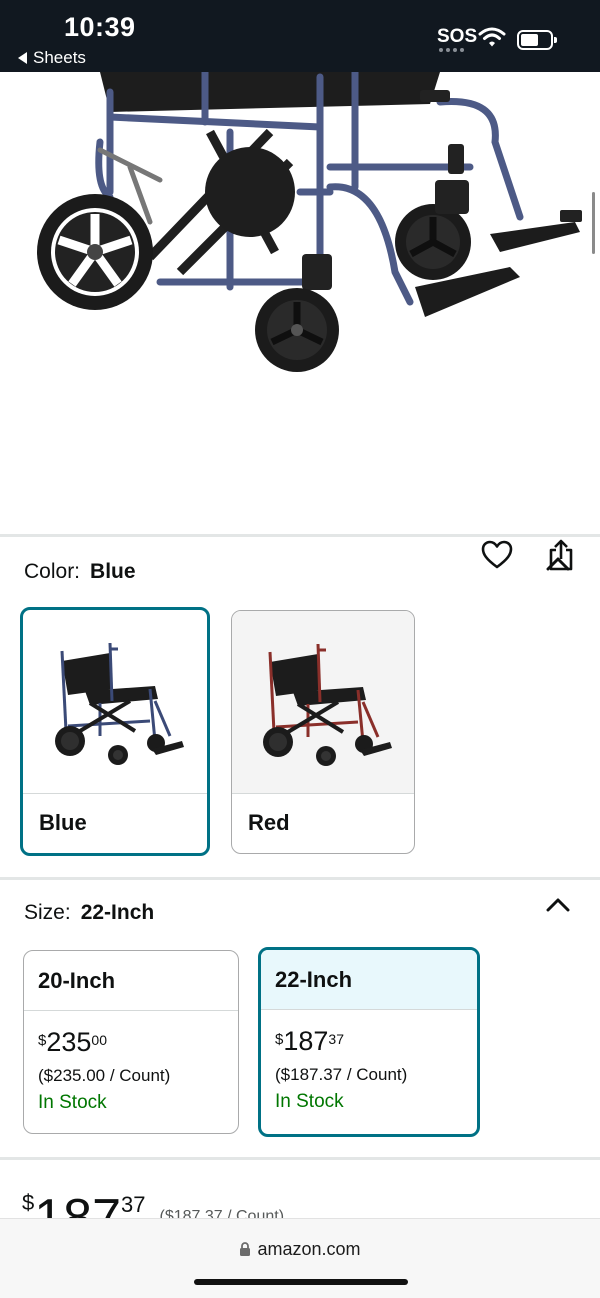 The image size is (600, 1298). Describe the element at coordinates (376, 1041) in the screenshot. I see `size-option-price: $ 187 37` at that location.